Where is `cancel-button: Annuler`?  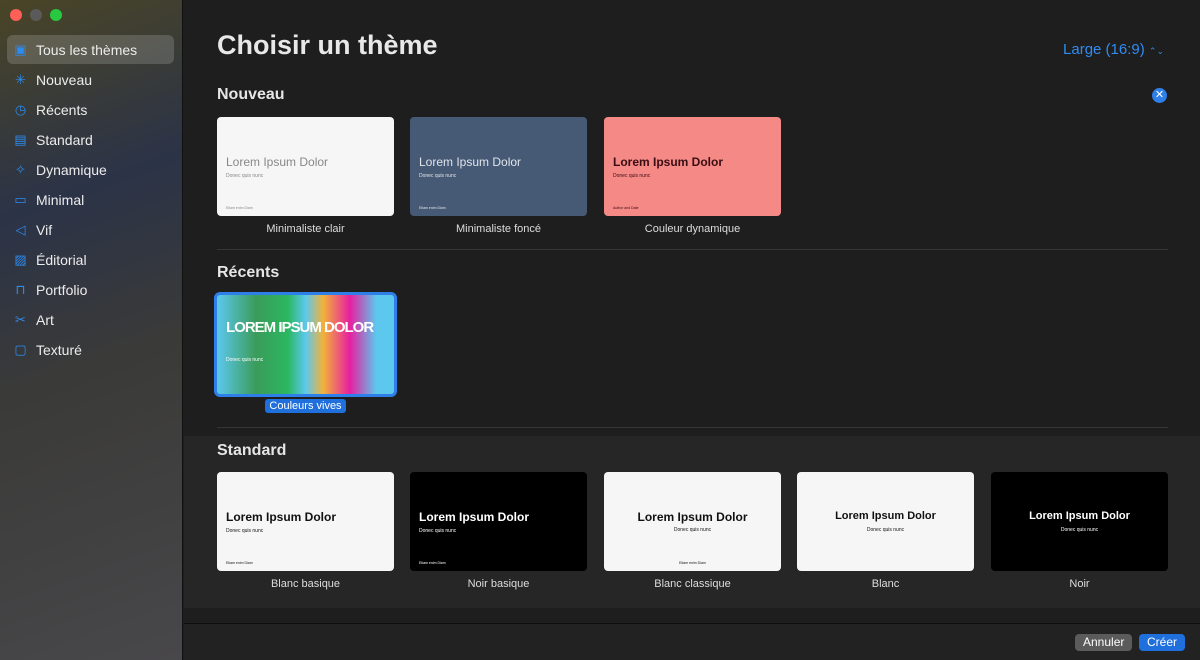 cancel-button: Annuler is located at coordinates (1104, 642).